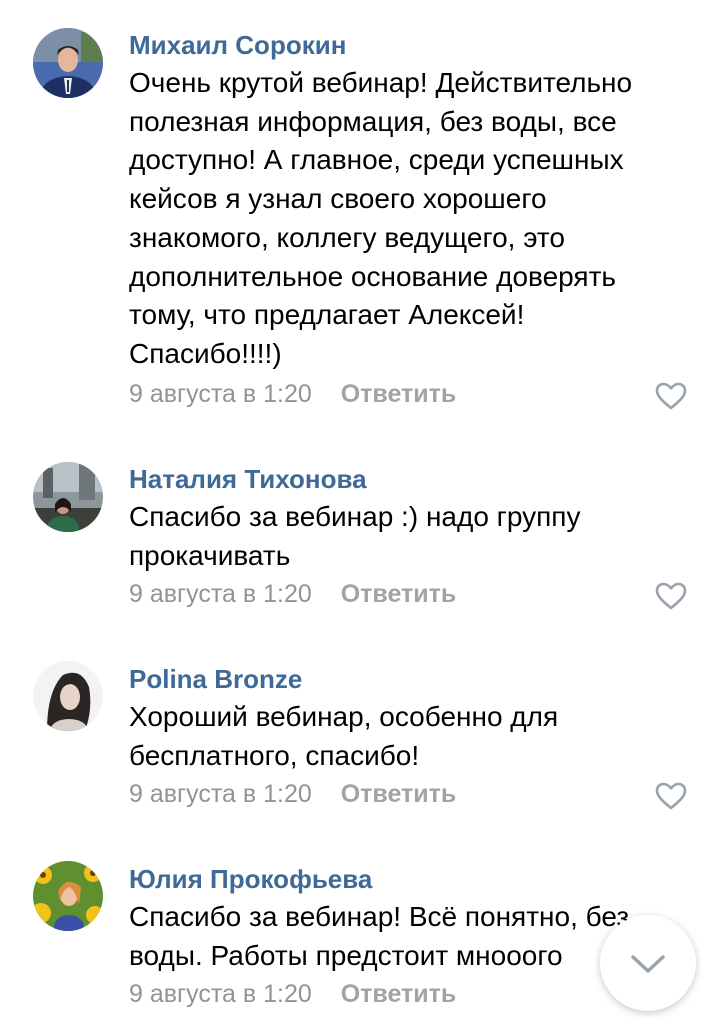 Image resolution: width=720 pixels, height=1031 pixels. What do you see at coordinates (215, 679) in the screenshot?
I see `comment-author: Polina Bronze` at bounding box center [215, 679].